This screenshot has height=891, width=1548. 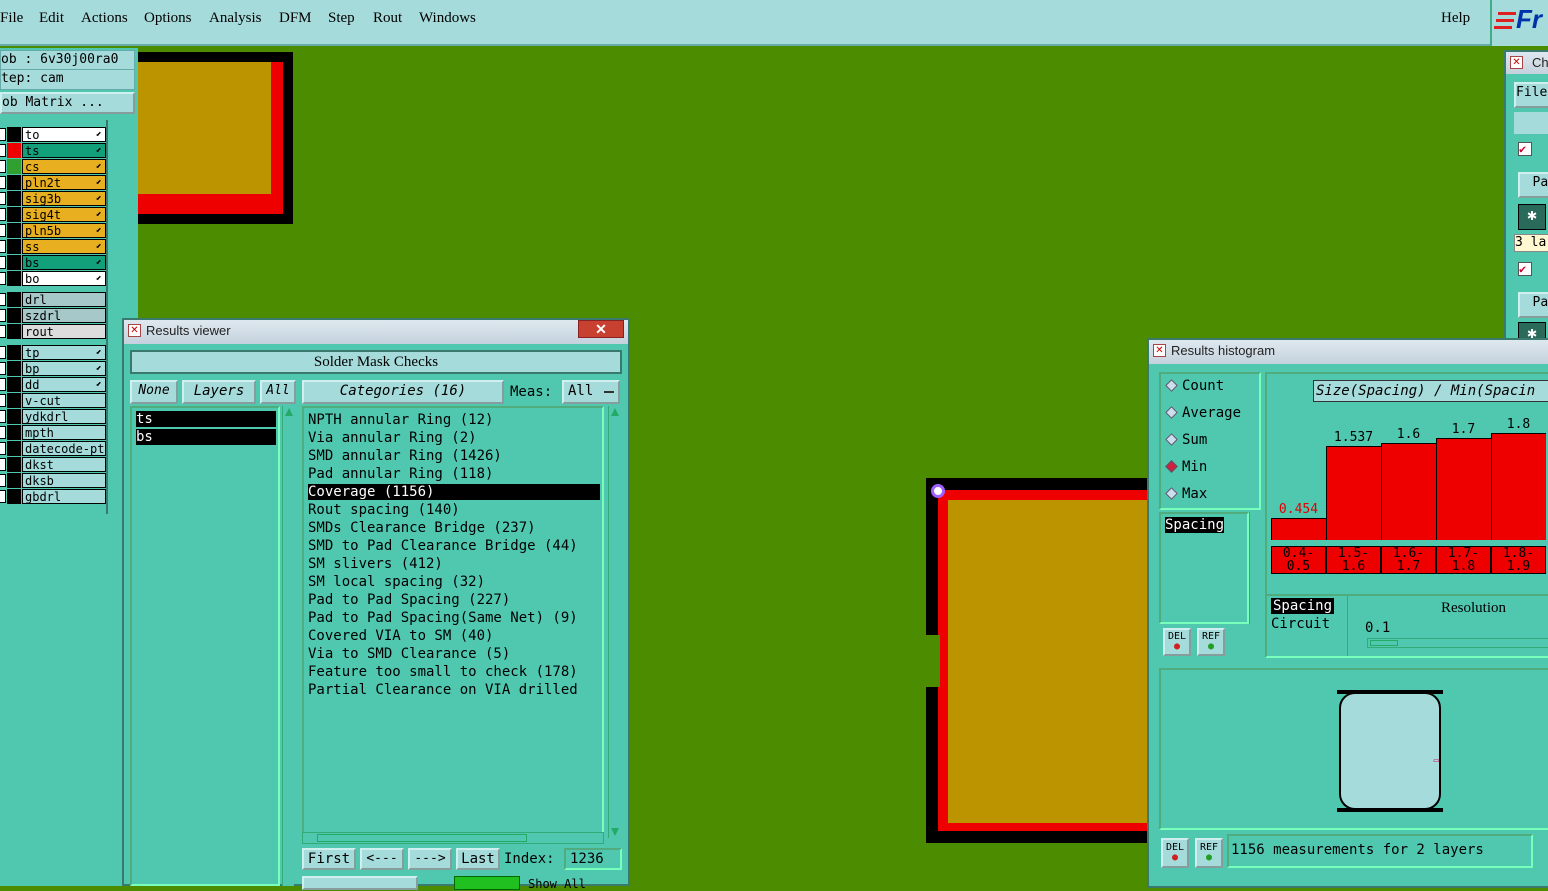 I want to click on layer-name: ts ⬋, so click(x=64, y=150).